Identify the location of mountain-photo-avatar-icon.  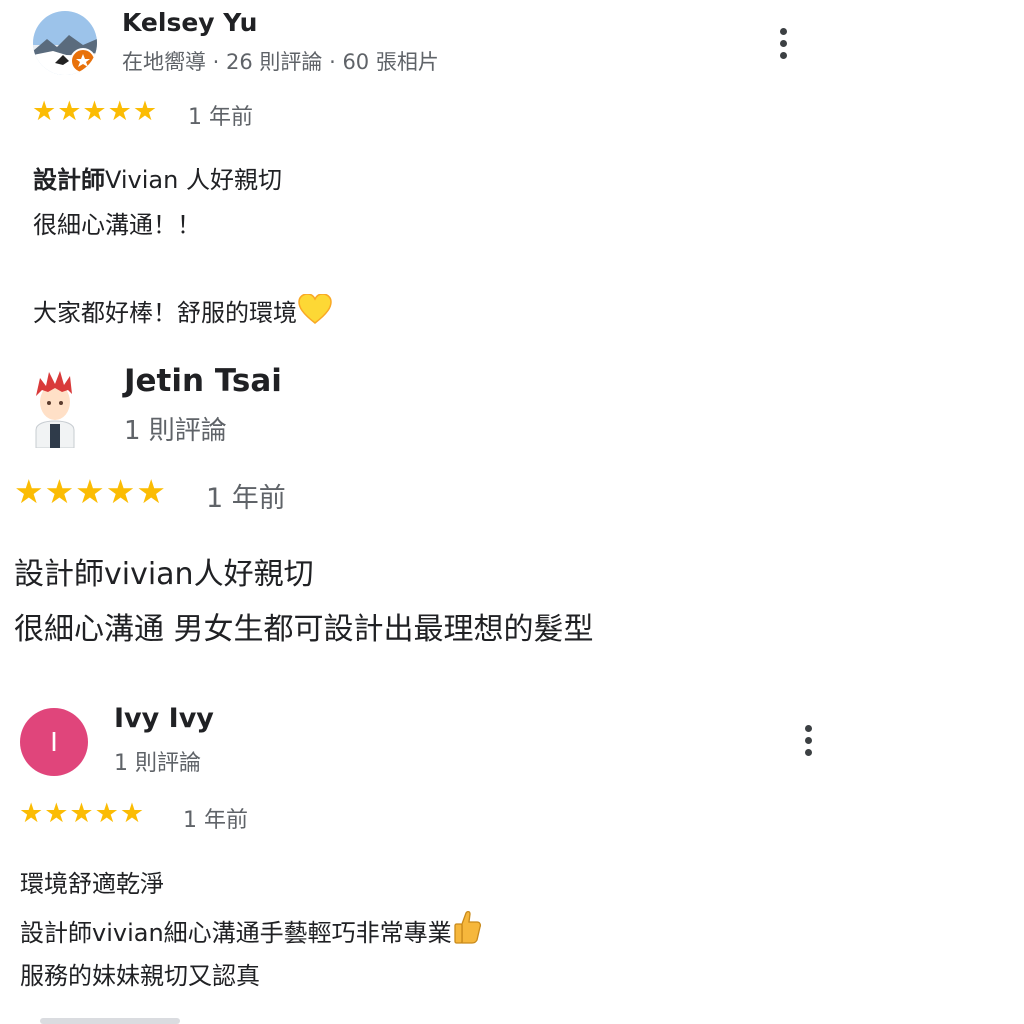
(65, 43).